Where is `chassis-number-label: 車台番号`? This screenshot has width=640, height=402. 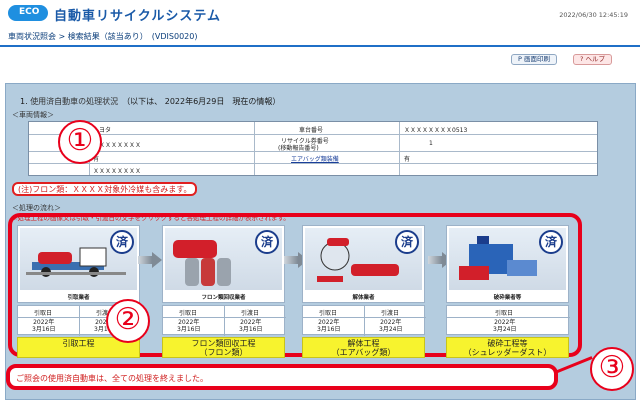 chassis-number-label: 車台番号 is located at coordinates (311, 130).